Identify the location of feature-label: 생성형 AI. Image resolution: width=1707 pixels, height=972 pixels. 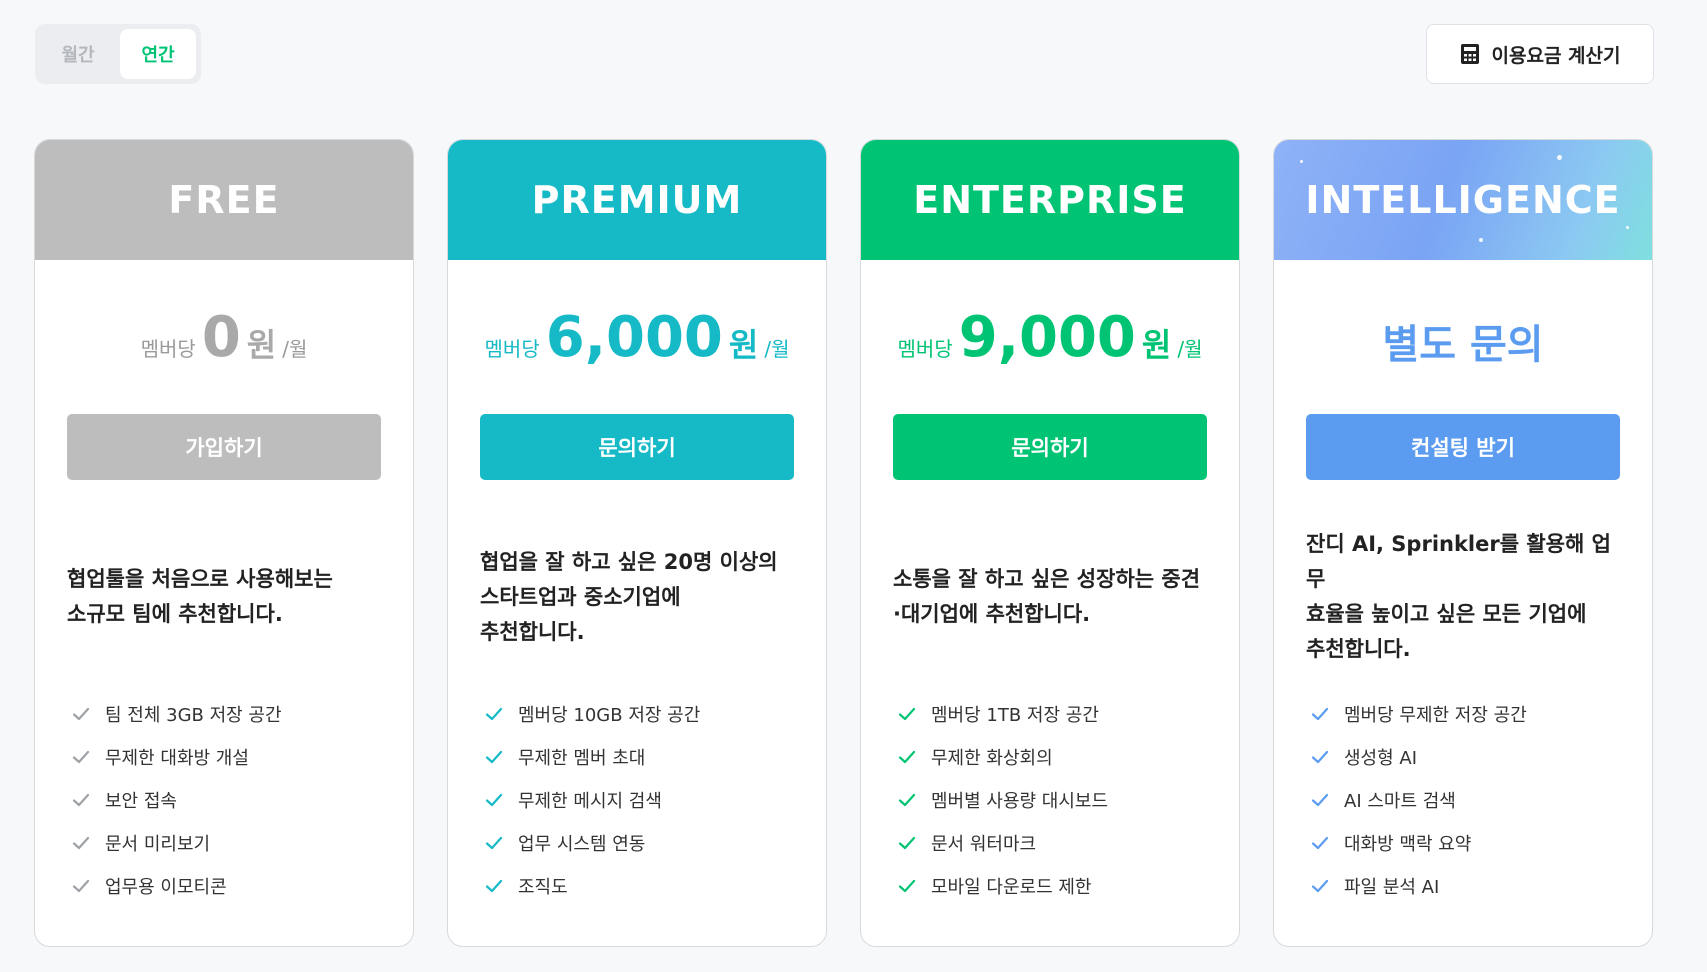
(1381, 758).